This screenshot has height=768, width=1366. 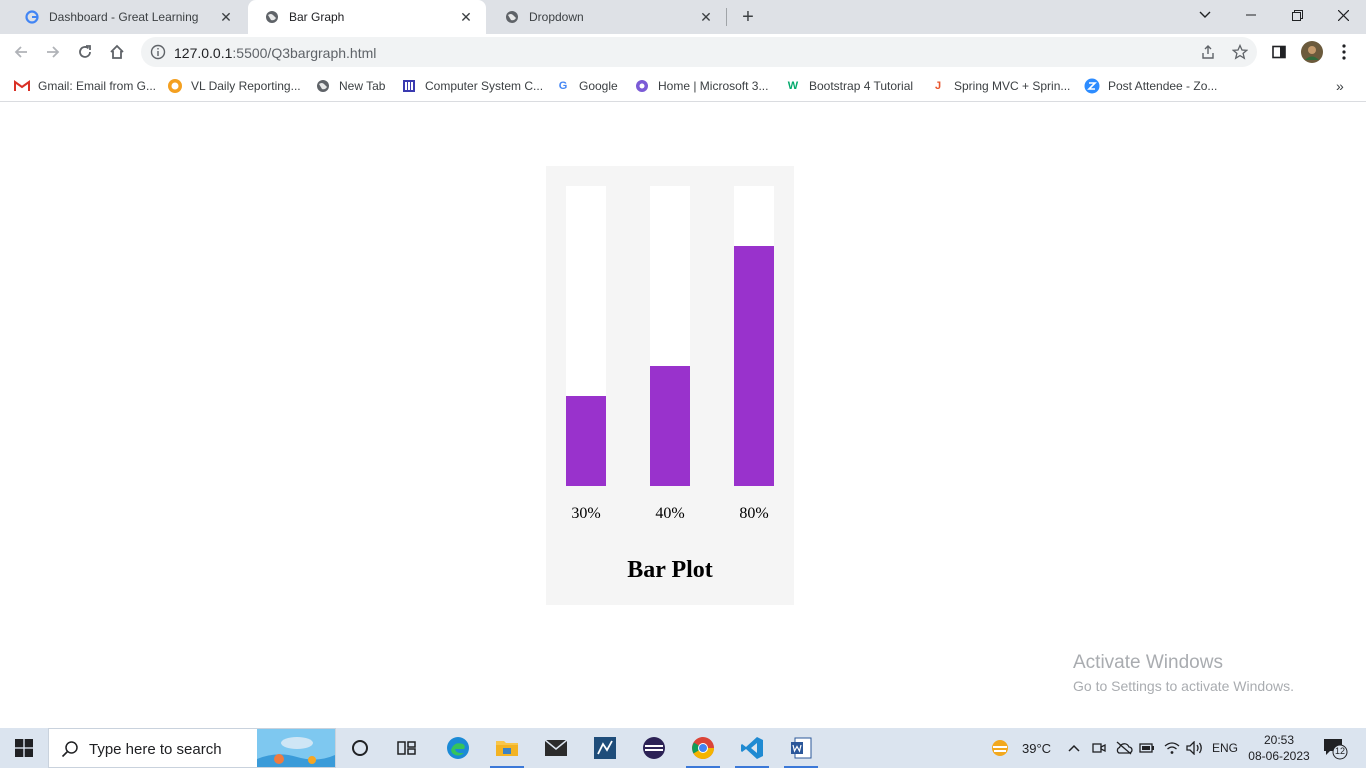 I want to click on chevron-up-icon, so click(x=1074, y=748).